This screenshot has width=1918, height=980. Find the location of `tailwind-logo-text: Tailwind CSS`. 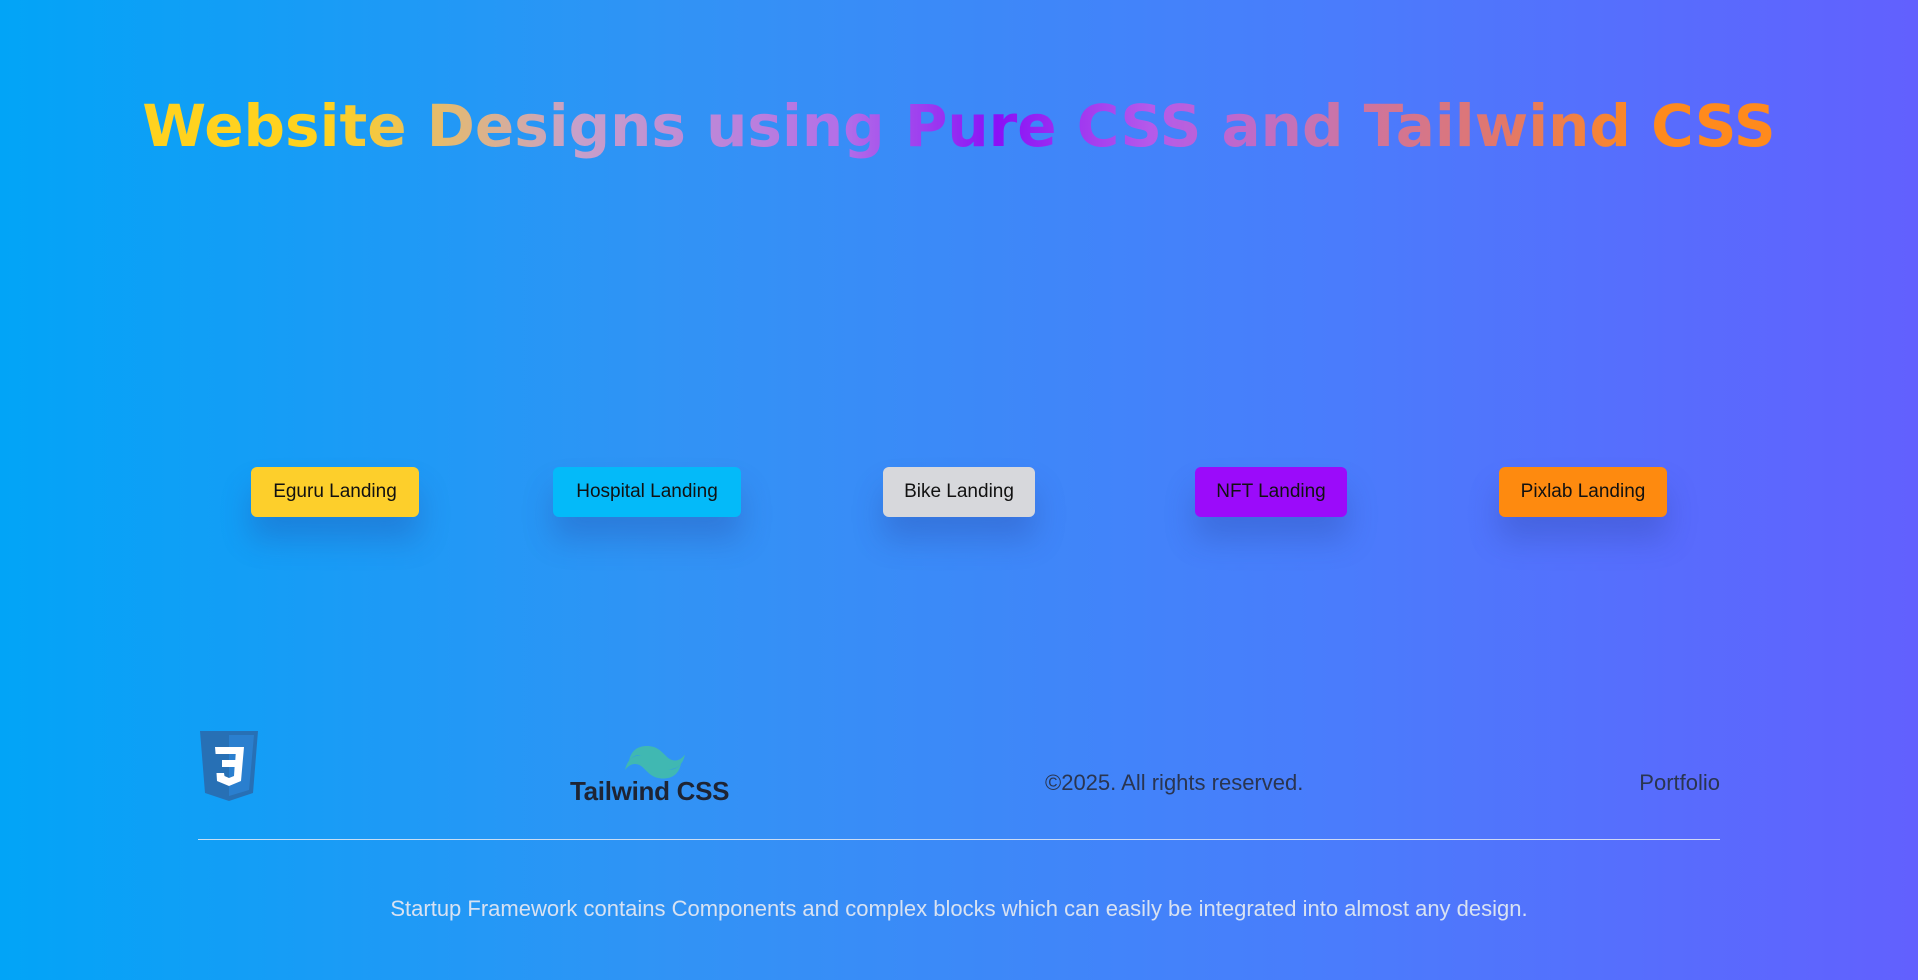

tailwind-logo-text: Tailwind CSS is located at coordinates (650, 791).